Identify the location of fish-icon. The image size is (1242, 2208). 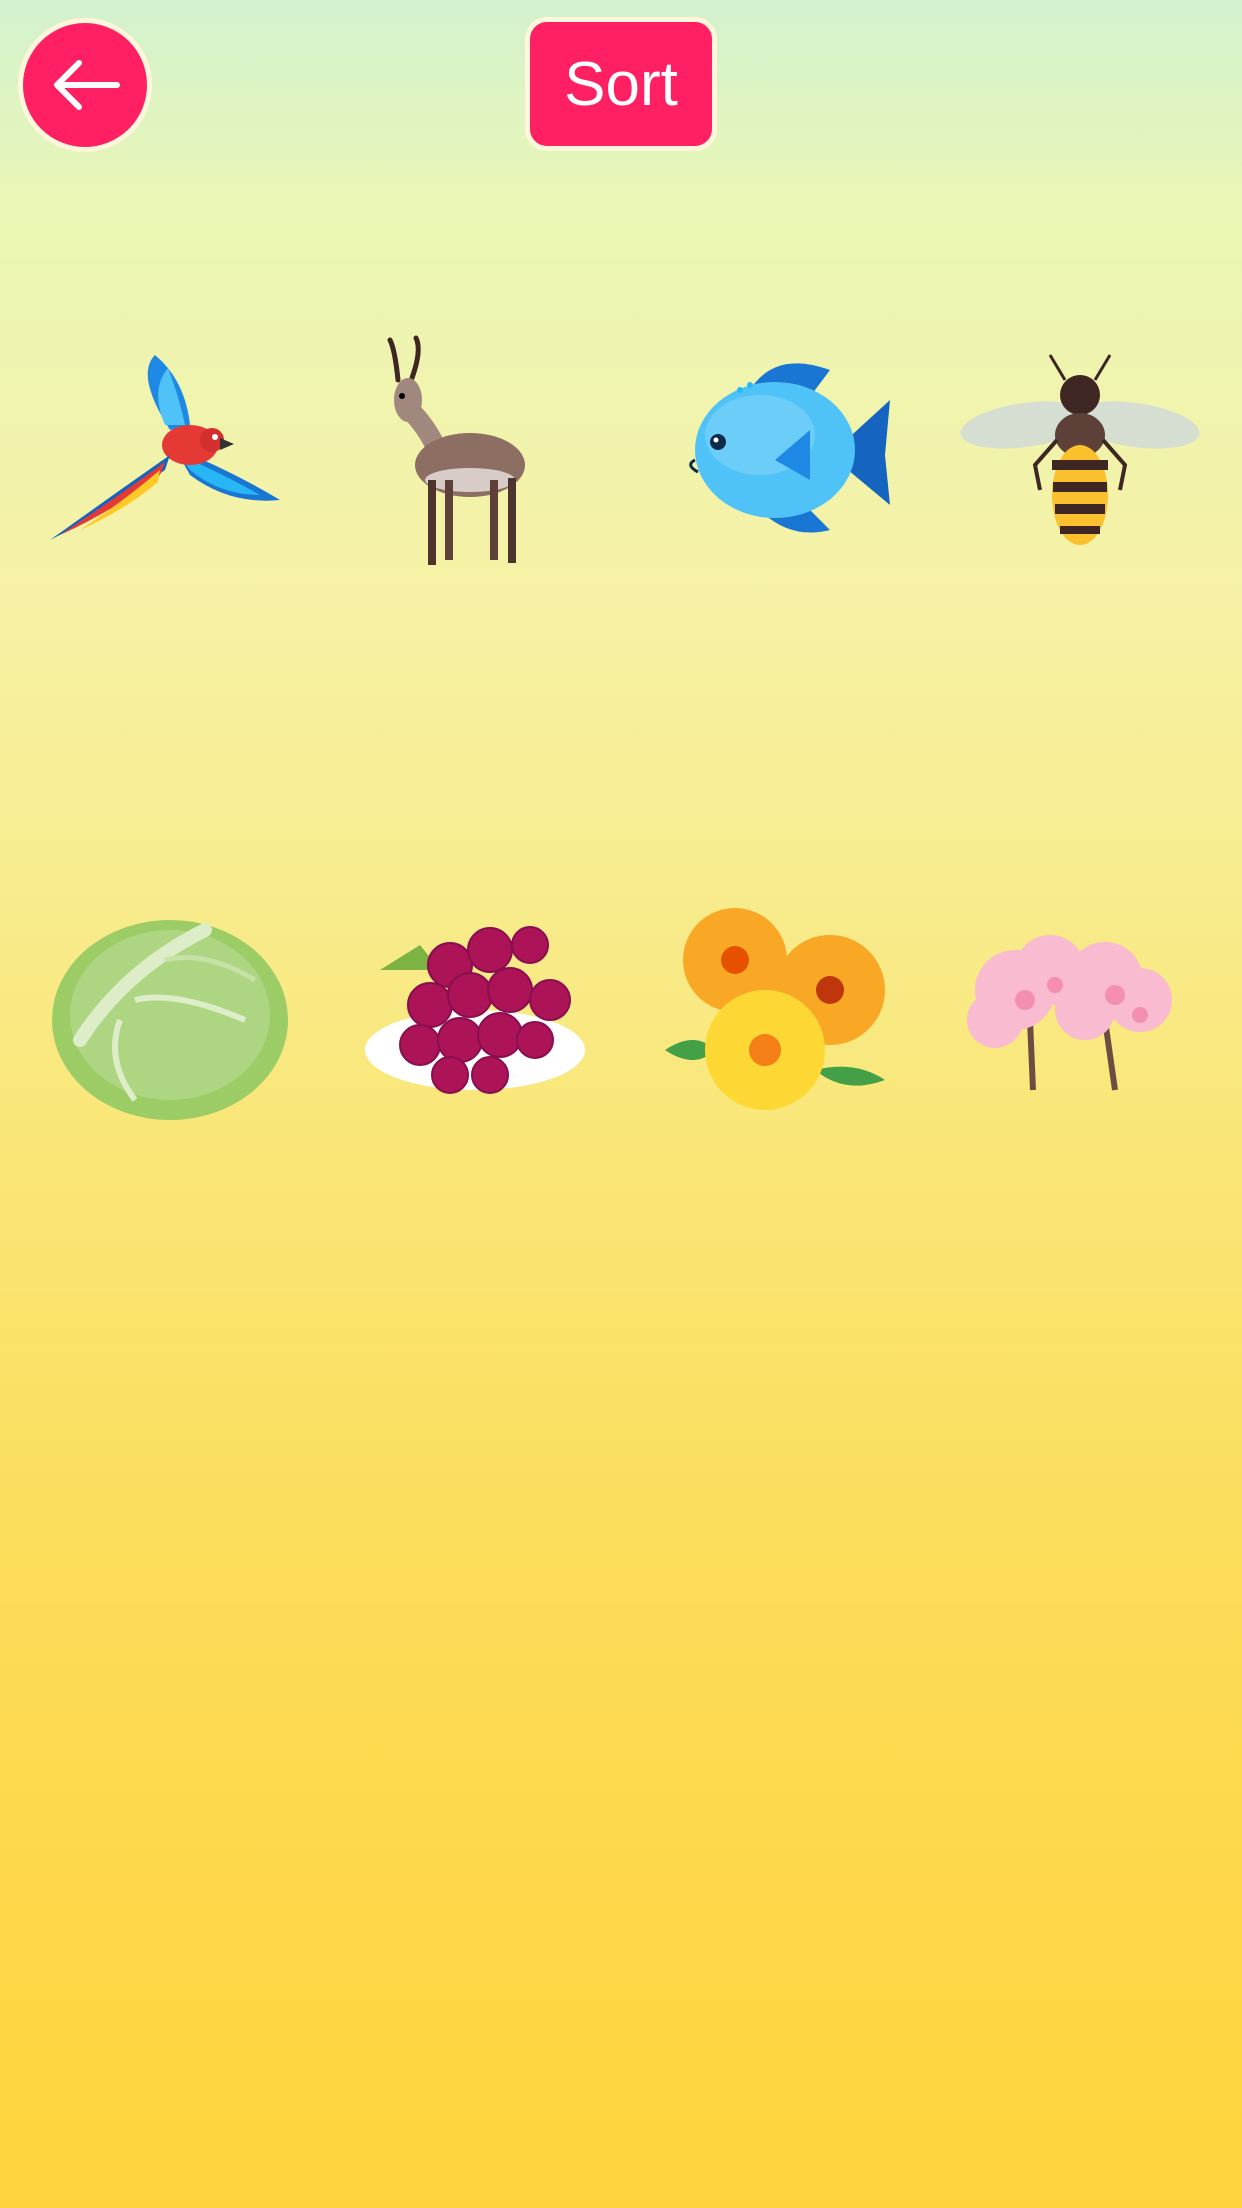
(789, 448).